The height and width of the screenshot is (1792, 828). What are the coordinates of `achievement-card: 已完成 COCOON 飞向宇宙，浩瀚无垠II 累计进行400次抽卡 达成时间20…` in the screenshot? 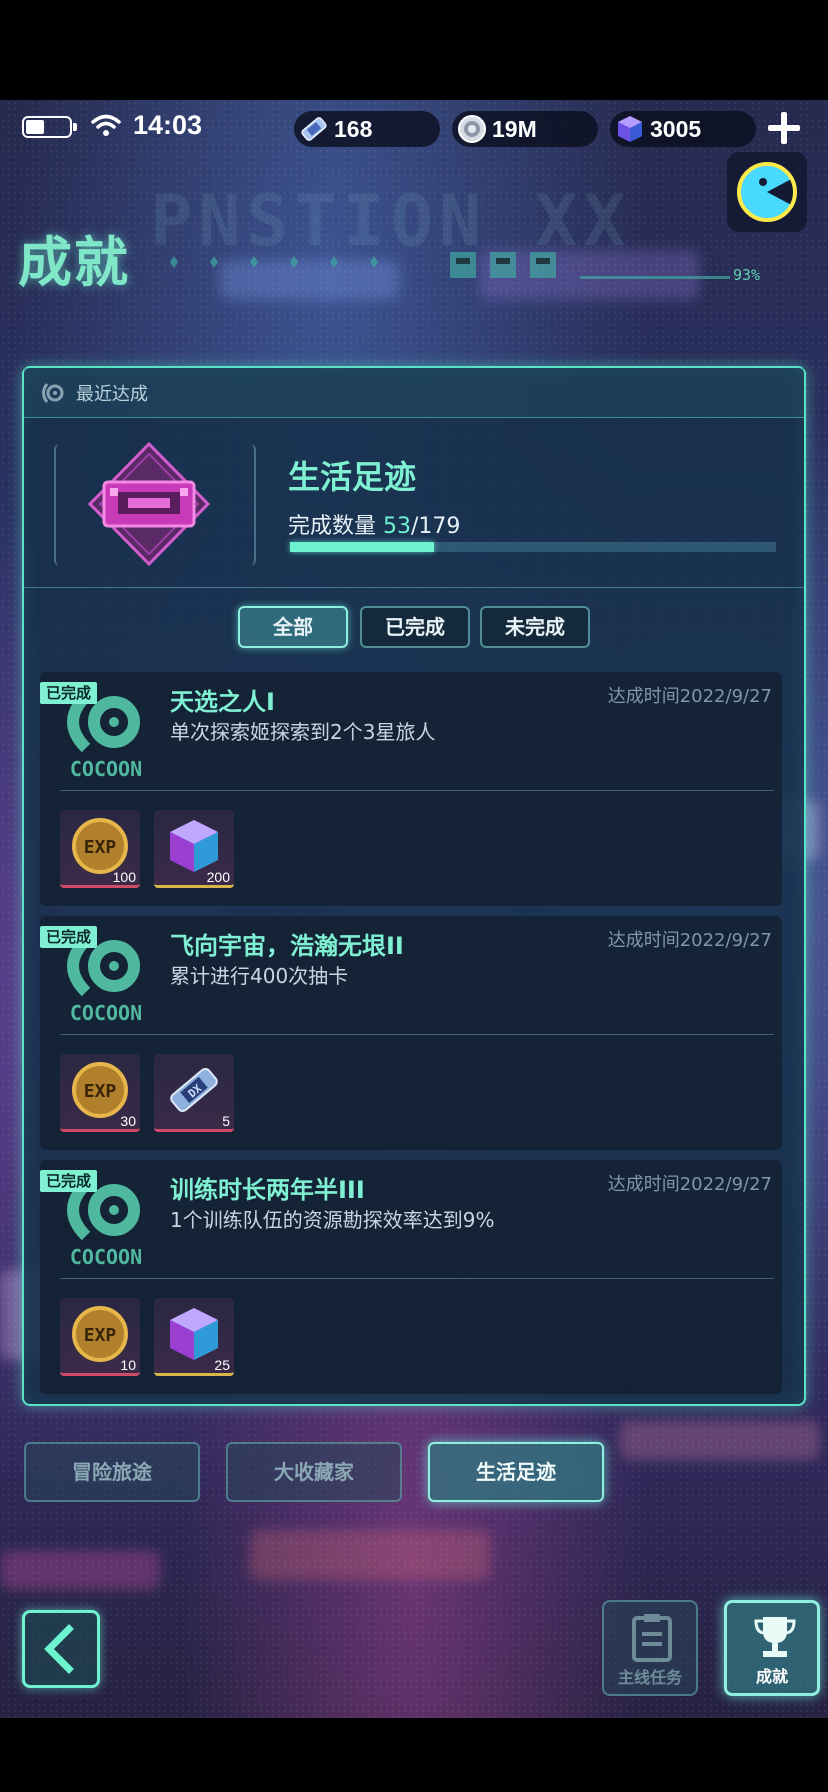 It's located at (411, 1033).